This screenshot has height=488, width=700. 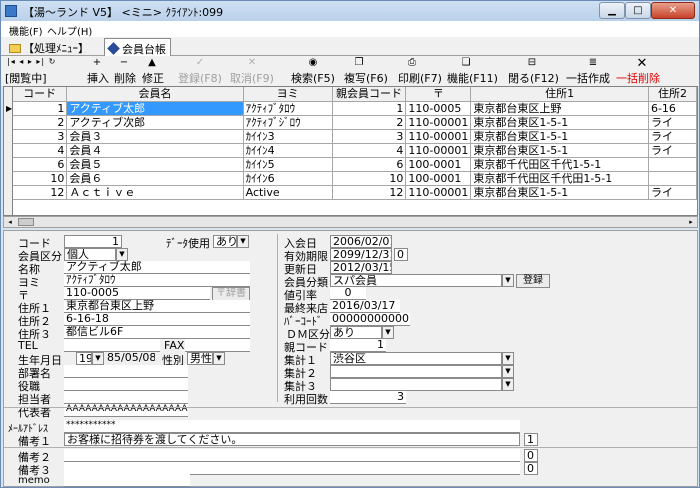 I want to click on check-icon: ✓, so click(x=200, y=62).